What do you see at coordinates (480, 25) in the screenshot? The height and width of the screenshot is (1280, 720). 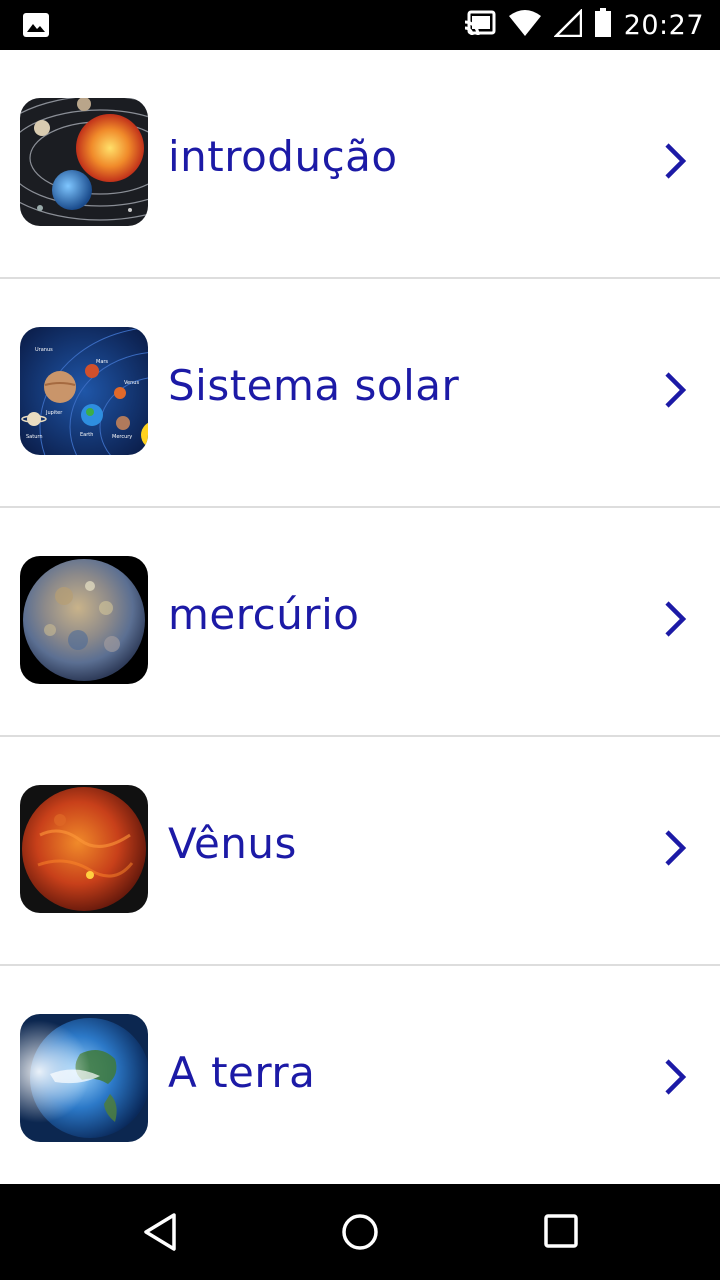 I see `cast-icon` at bounding box center [480, 25].